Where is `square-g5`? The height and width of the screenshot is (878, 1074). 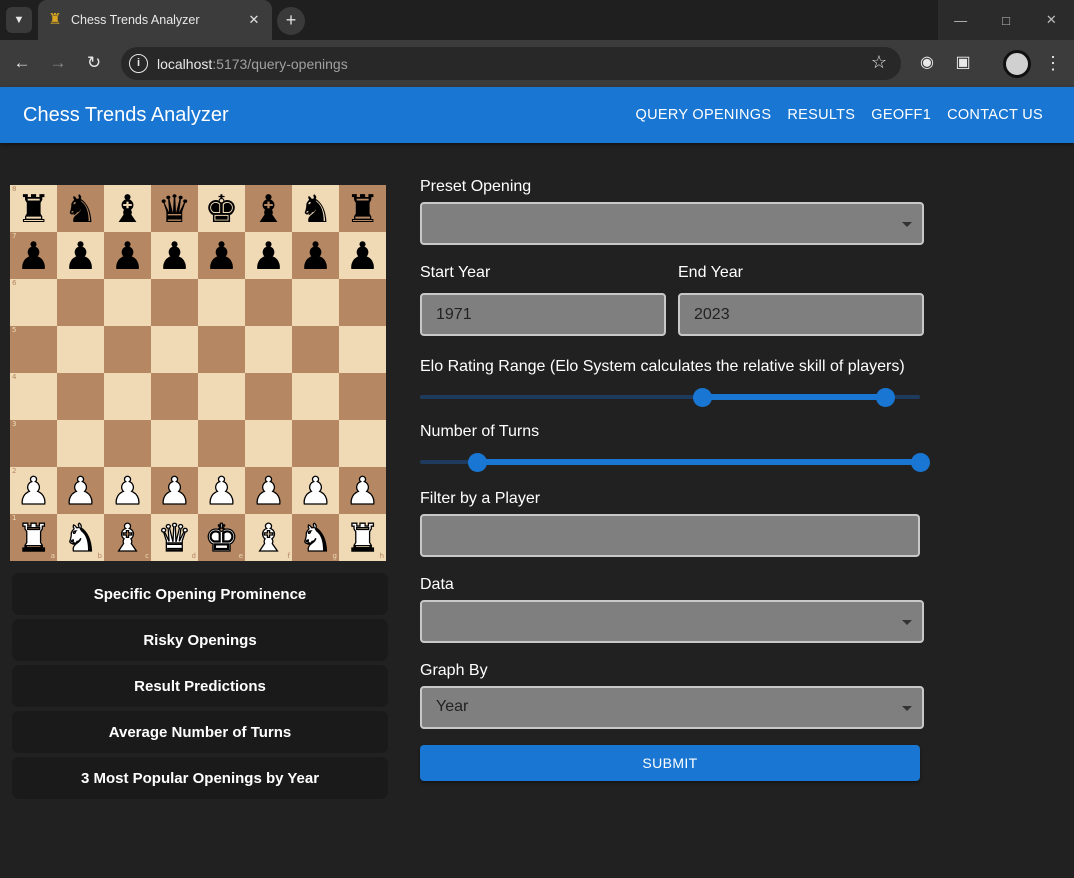
square-g5 is located at coordinates (315, 349).